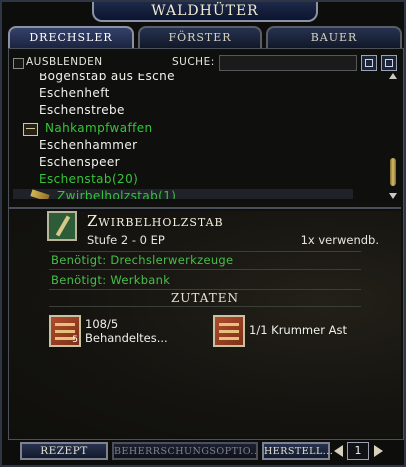 This screenshot has width=406, height=467. Describe the element at coordinates (75, 340) in the screenshot. I see `ingredient-count-badge: 5` at that location.